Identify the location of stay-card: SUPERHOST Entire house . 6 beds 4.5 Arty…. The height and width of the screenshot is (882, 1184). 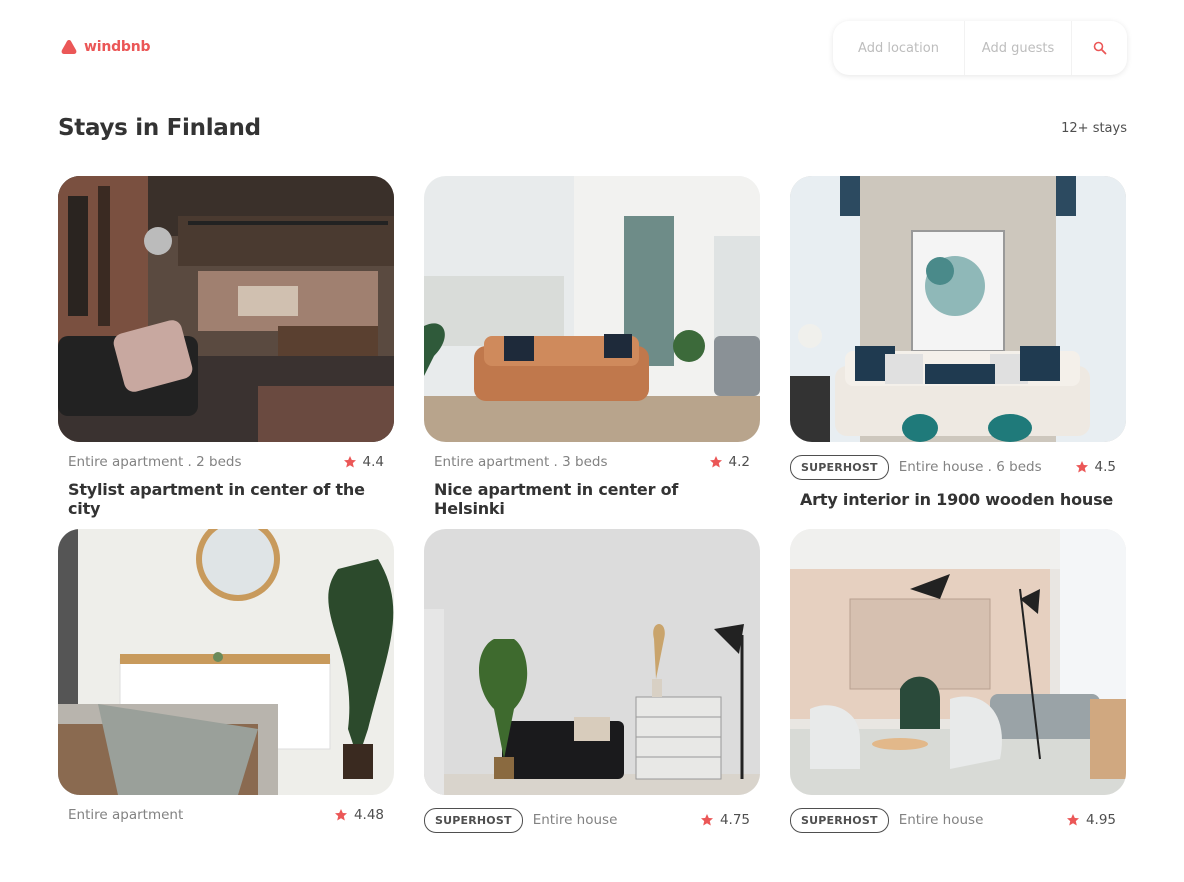
(958, 352).